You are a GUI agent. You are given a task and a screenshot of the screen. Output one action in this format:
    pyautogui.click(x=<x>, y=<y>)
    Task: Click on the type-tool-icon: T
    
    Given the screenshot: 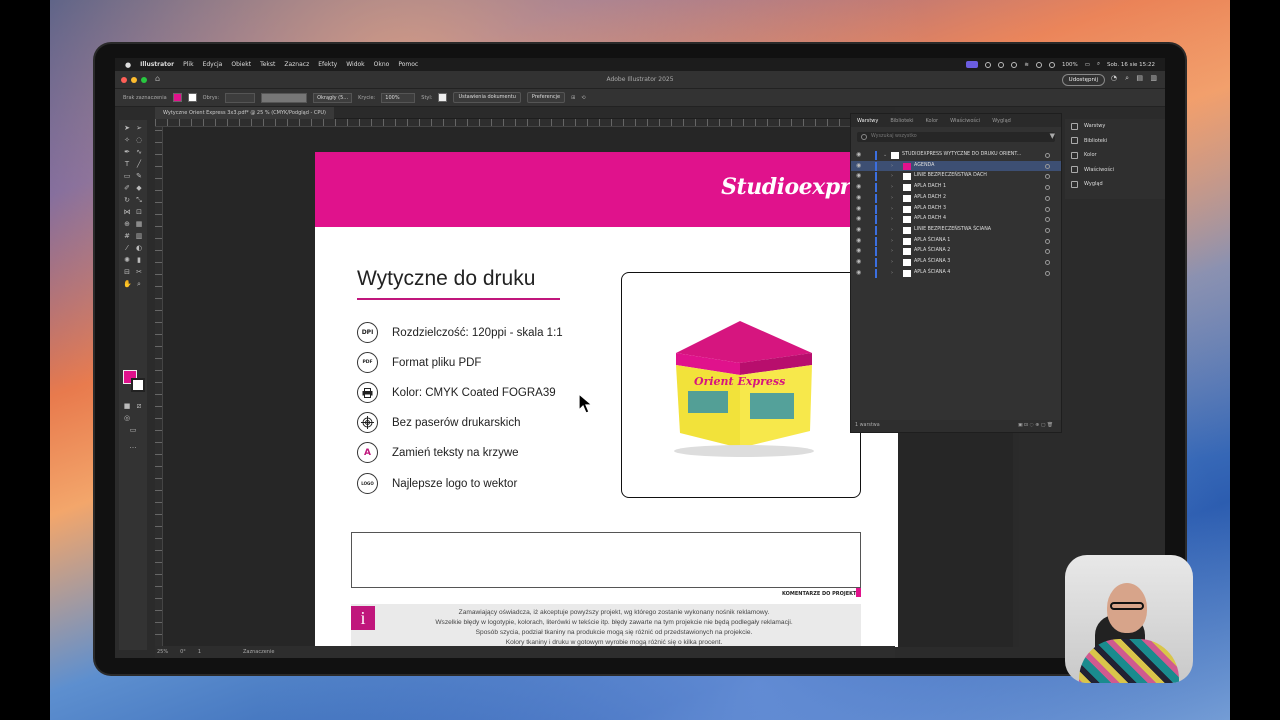 What is the action you would take?
    pyautogui.click(x=127, y=164)
    